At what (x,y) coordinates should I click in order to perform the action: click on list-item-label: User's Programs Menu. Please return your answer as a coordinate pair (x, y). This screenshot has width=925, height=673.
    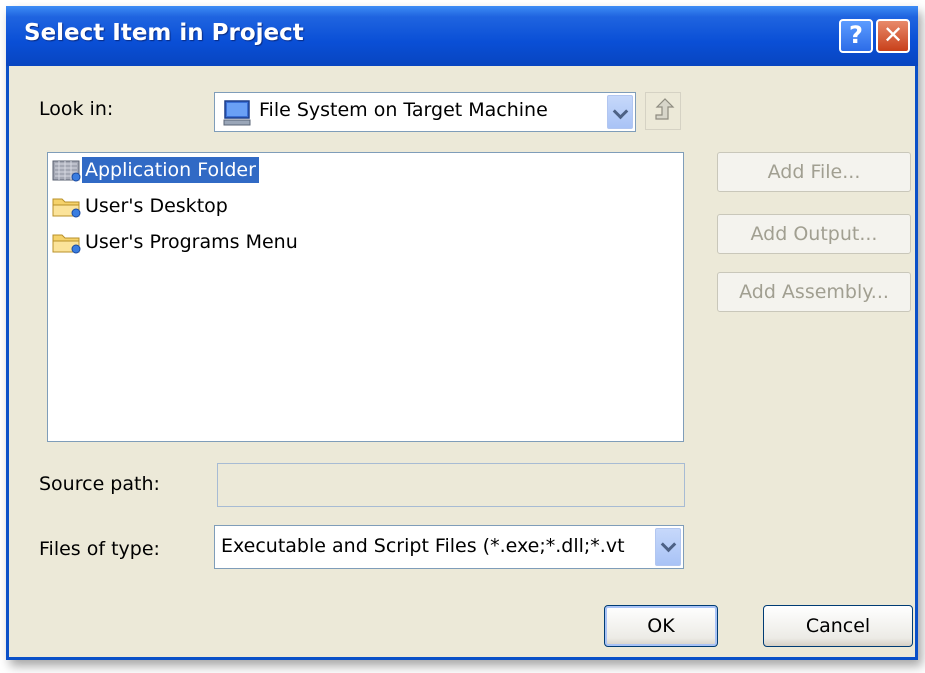
    Looking at the image, I should click on (191, 242).